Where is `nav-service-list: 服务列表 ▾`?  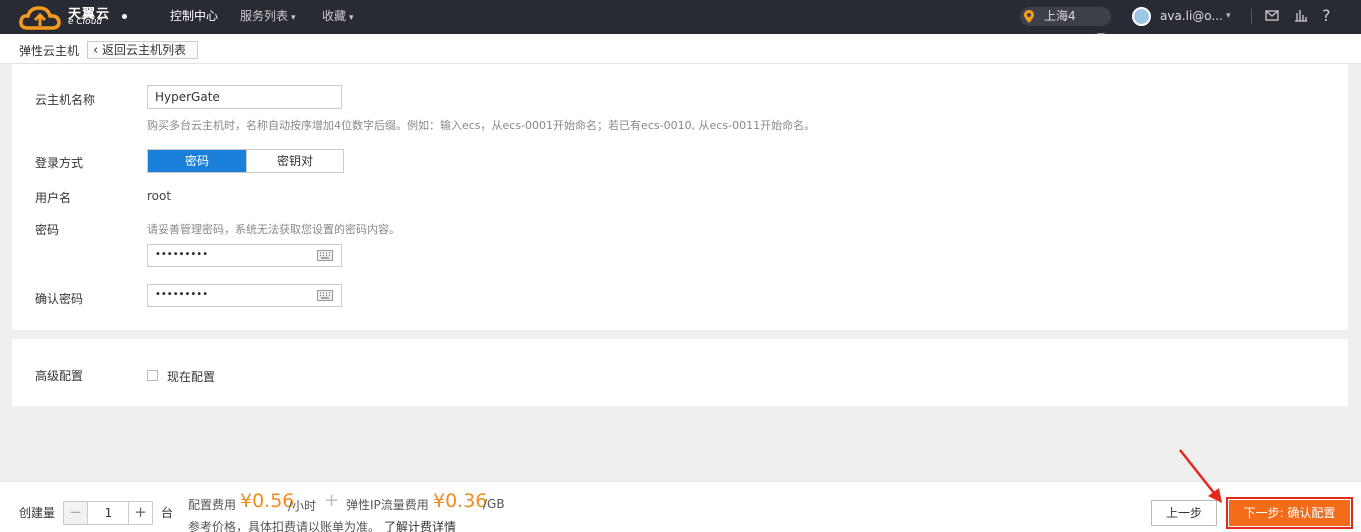
nav-service-list: 服务列表 ▾ is located at coordinates (268, 17).